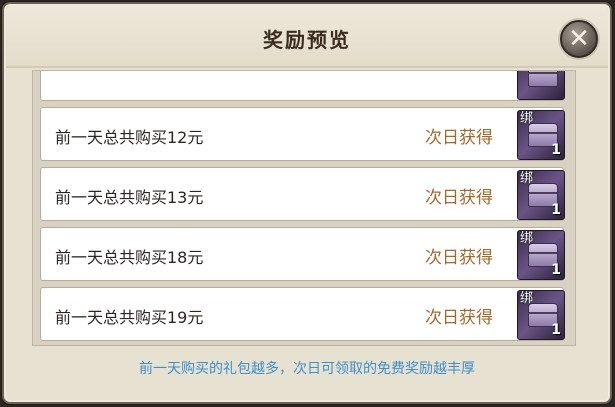 Image resolution: width=615 pixels, height=407 pixels. Describe the element at coordinates (129, 317) in the screenshot. I see `reward-condition: 前一天总共购买19元` at that location.